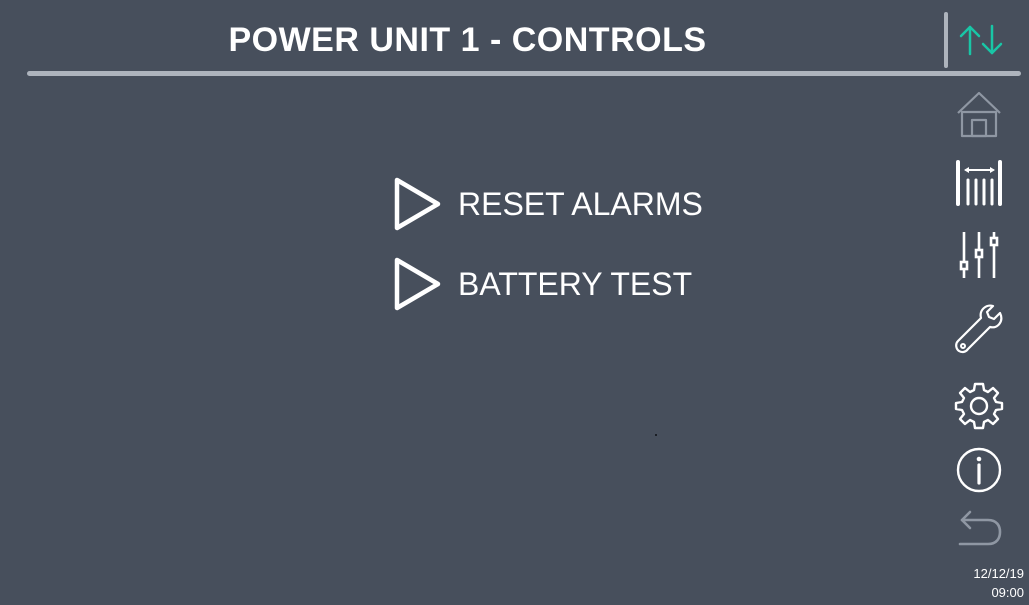  What do you see at coordinates (988, 583) in the screenshot?
I see `datetime-display: 12/12/19 09:00` at bounding box center [988, 583].